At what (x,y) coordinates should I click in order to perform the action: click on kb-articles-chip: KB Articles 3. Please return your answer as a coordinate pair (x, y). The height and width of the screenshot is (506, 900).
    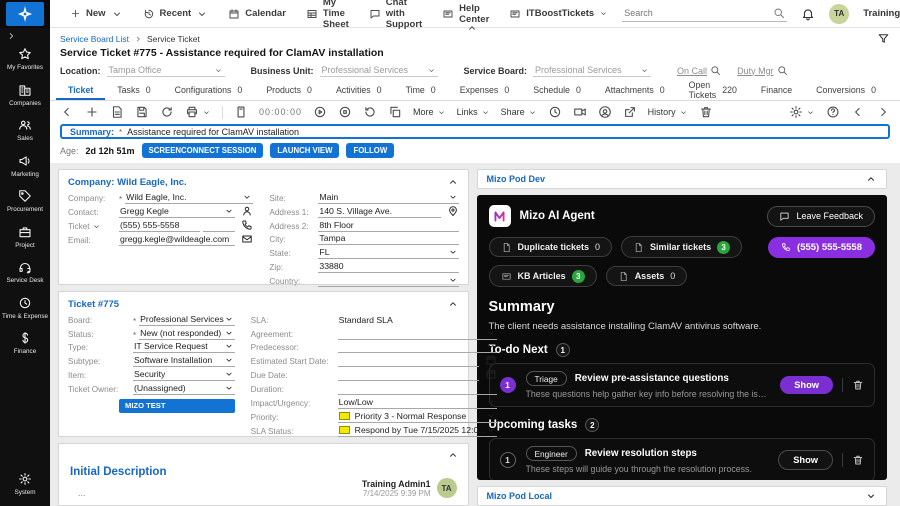
    Looking at the image, I should click on (542, 276).